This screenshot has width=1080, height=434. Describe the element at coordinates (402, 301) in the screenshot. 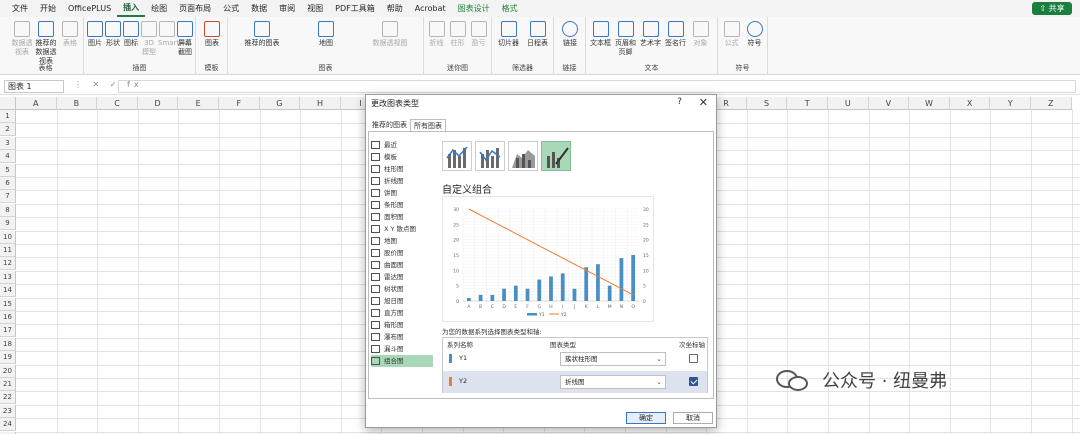

I see `chart-type-item: 旭日图` at that location.